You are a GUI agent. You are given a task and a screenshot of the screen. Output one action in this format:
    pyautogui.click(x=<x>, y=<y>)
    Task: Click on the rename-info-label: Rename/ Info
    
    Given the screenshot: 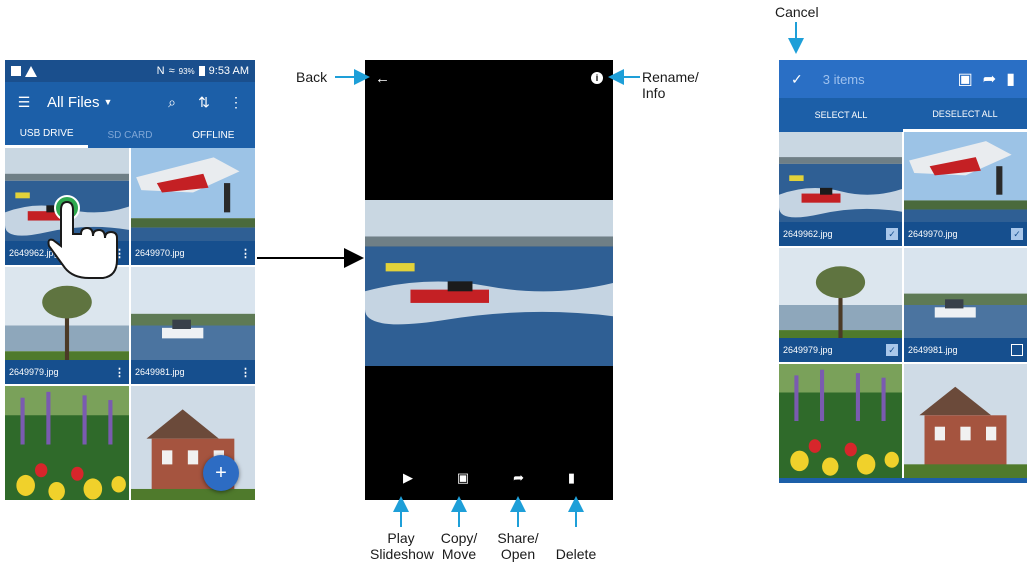 What is the action you would take?
    pyautogui.click(x=670, y=85)
    